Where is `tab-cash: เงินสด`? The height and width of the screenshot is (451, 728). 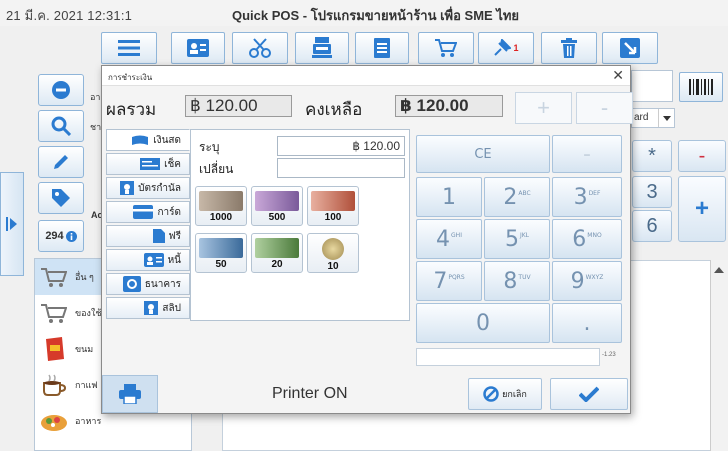 tab-cash: เงินสด is located at coordinates (148, 140).